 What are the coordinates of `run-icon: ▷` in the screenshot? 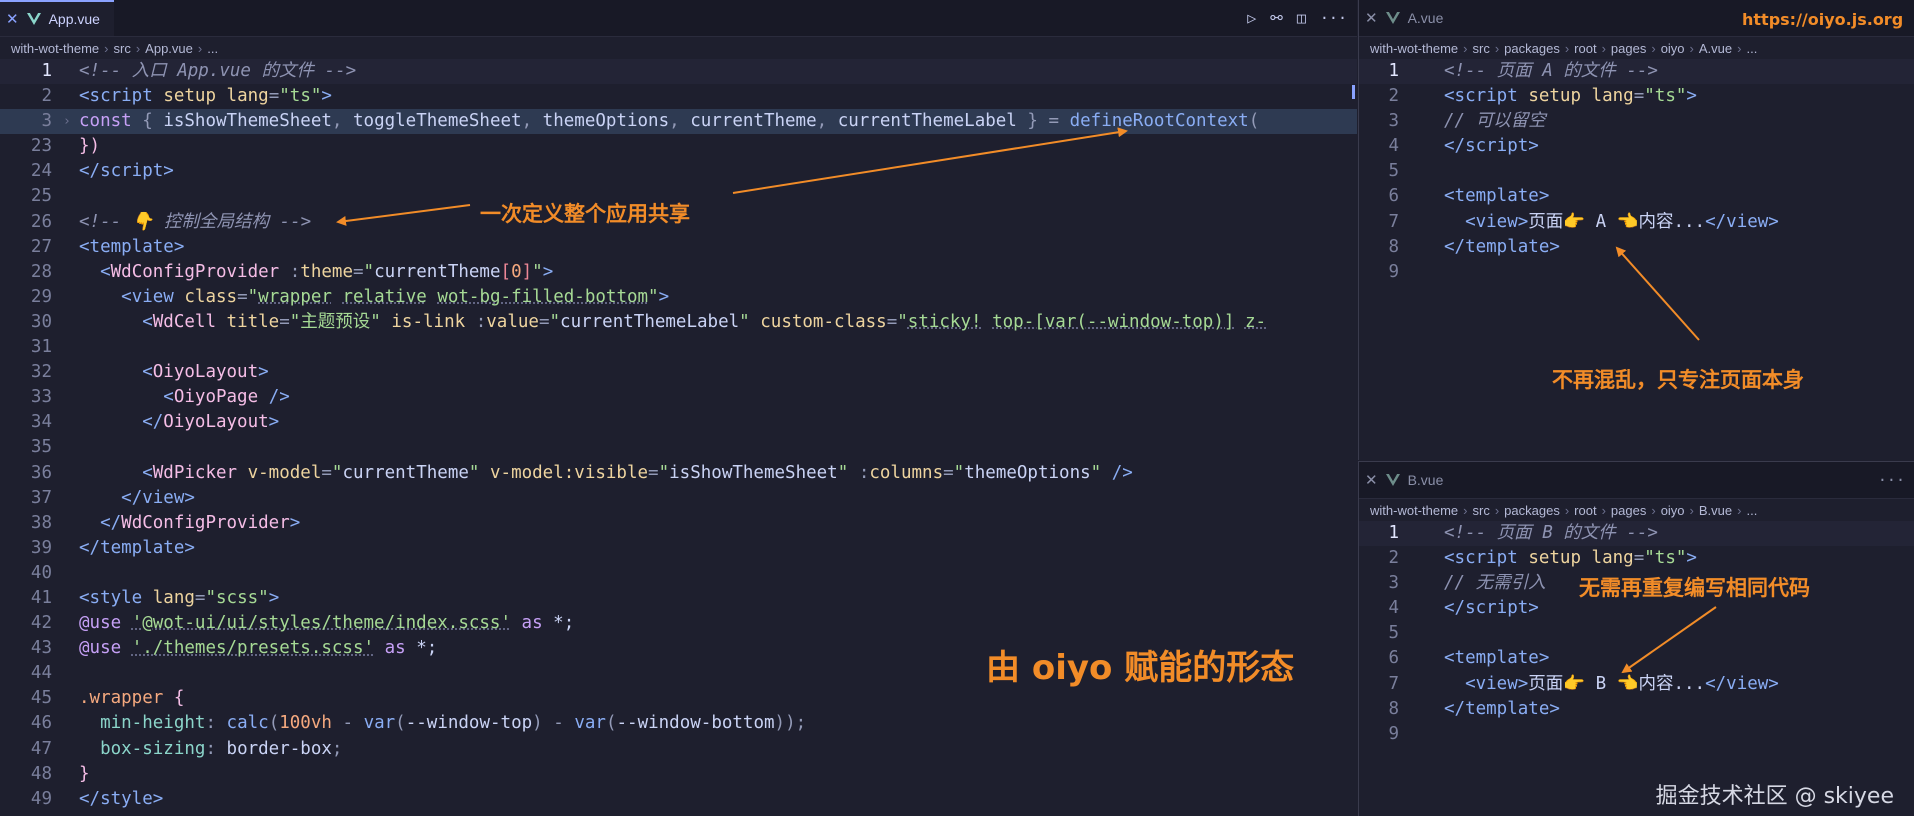 It's located at (1251, 18).